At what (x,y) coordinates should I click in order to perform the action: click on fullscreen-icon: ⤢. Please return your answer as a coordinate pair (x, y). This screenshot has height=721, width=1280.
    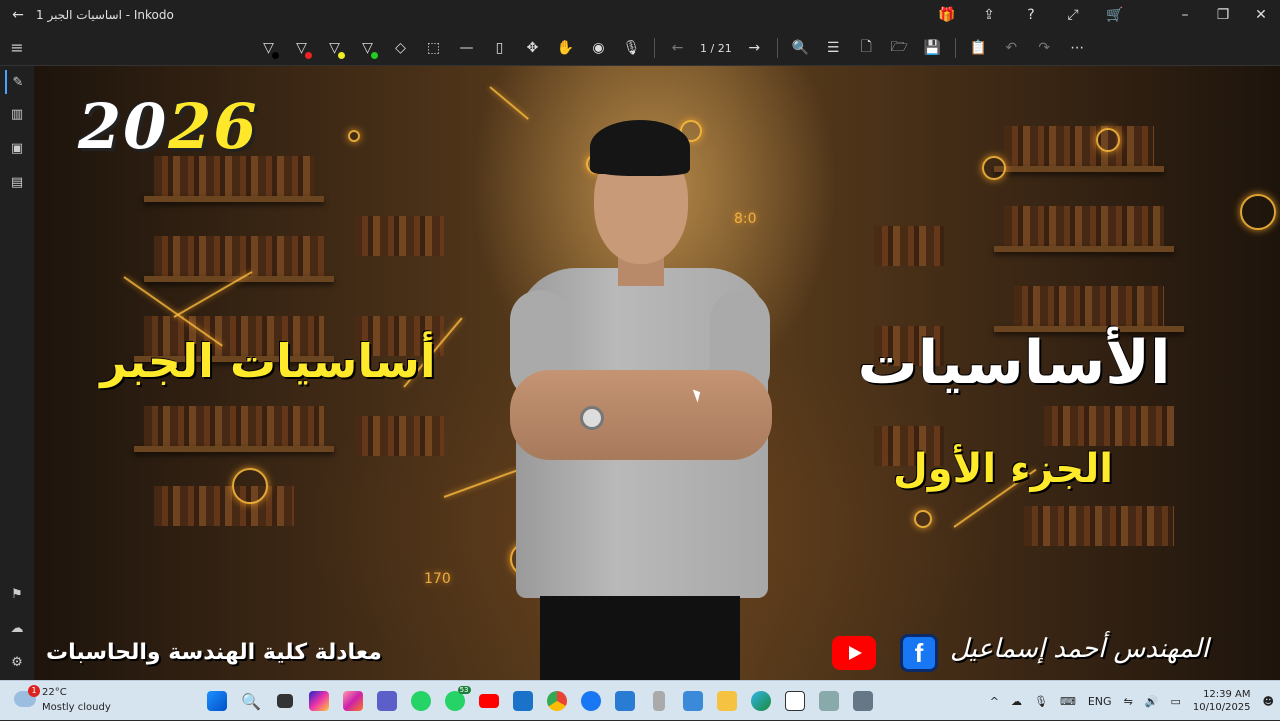
    Looking at the image, I should click on (1073, 15).